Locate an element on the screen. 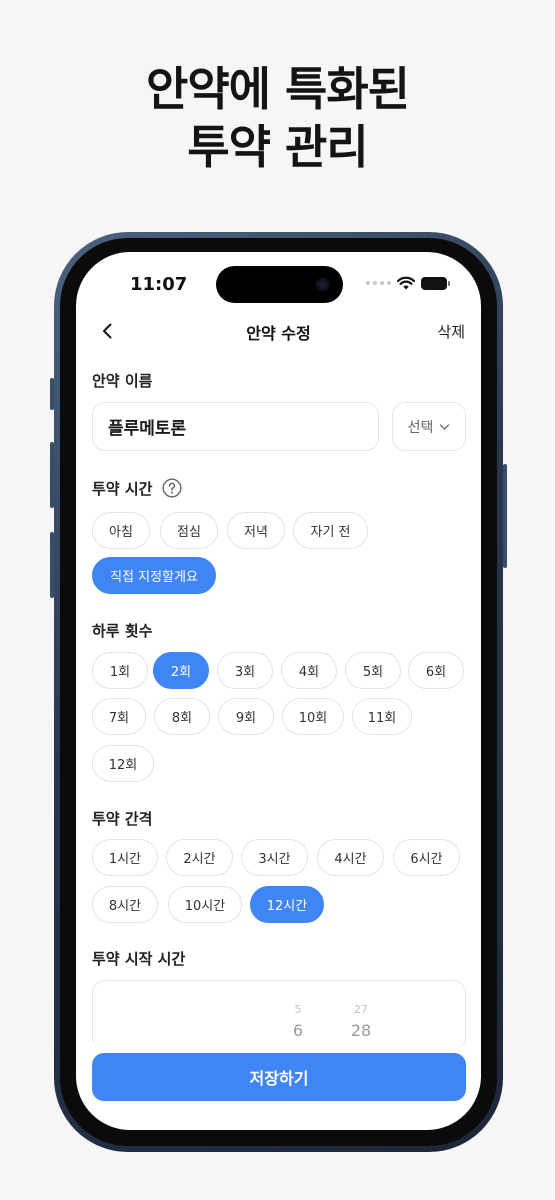 Image resolution: width=555 pixels, height=1200 pixels. name-label: 안약 이름 is located at coordinates (122, 381).